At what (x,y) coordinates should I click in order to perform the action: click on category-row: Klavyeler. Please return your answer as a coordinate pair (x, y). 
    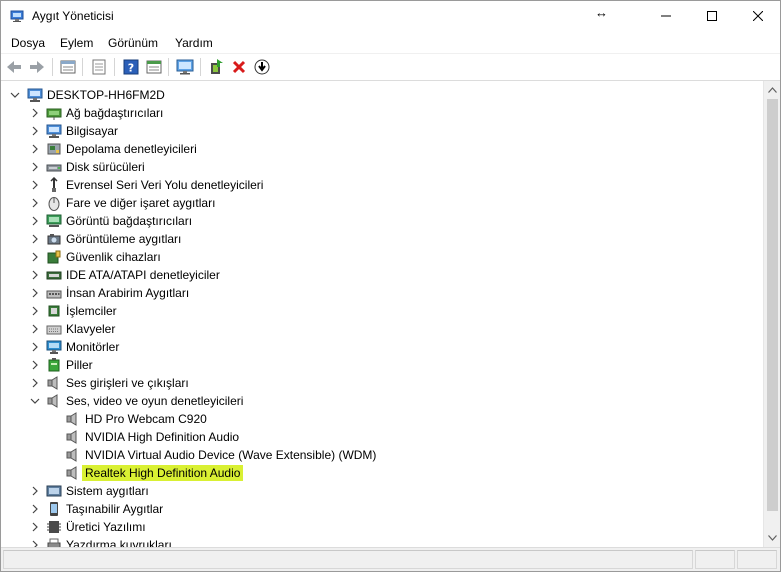
    Looking at the image, I should click on (382, 329).